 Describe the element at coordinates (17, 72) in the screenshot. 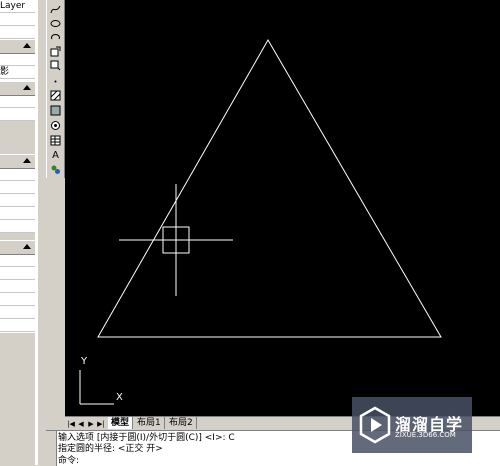

I see `property-row: 影` at that location.